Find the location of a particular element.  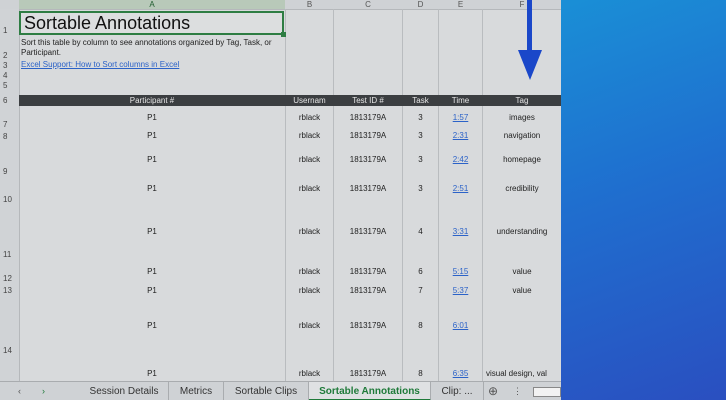

row-number: 8 is located at coordinates (10, 136).